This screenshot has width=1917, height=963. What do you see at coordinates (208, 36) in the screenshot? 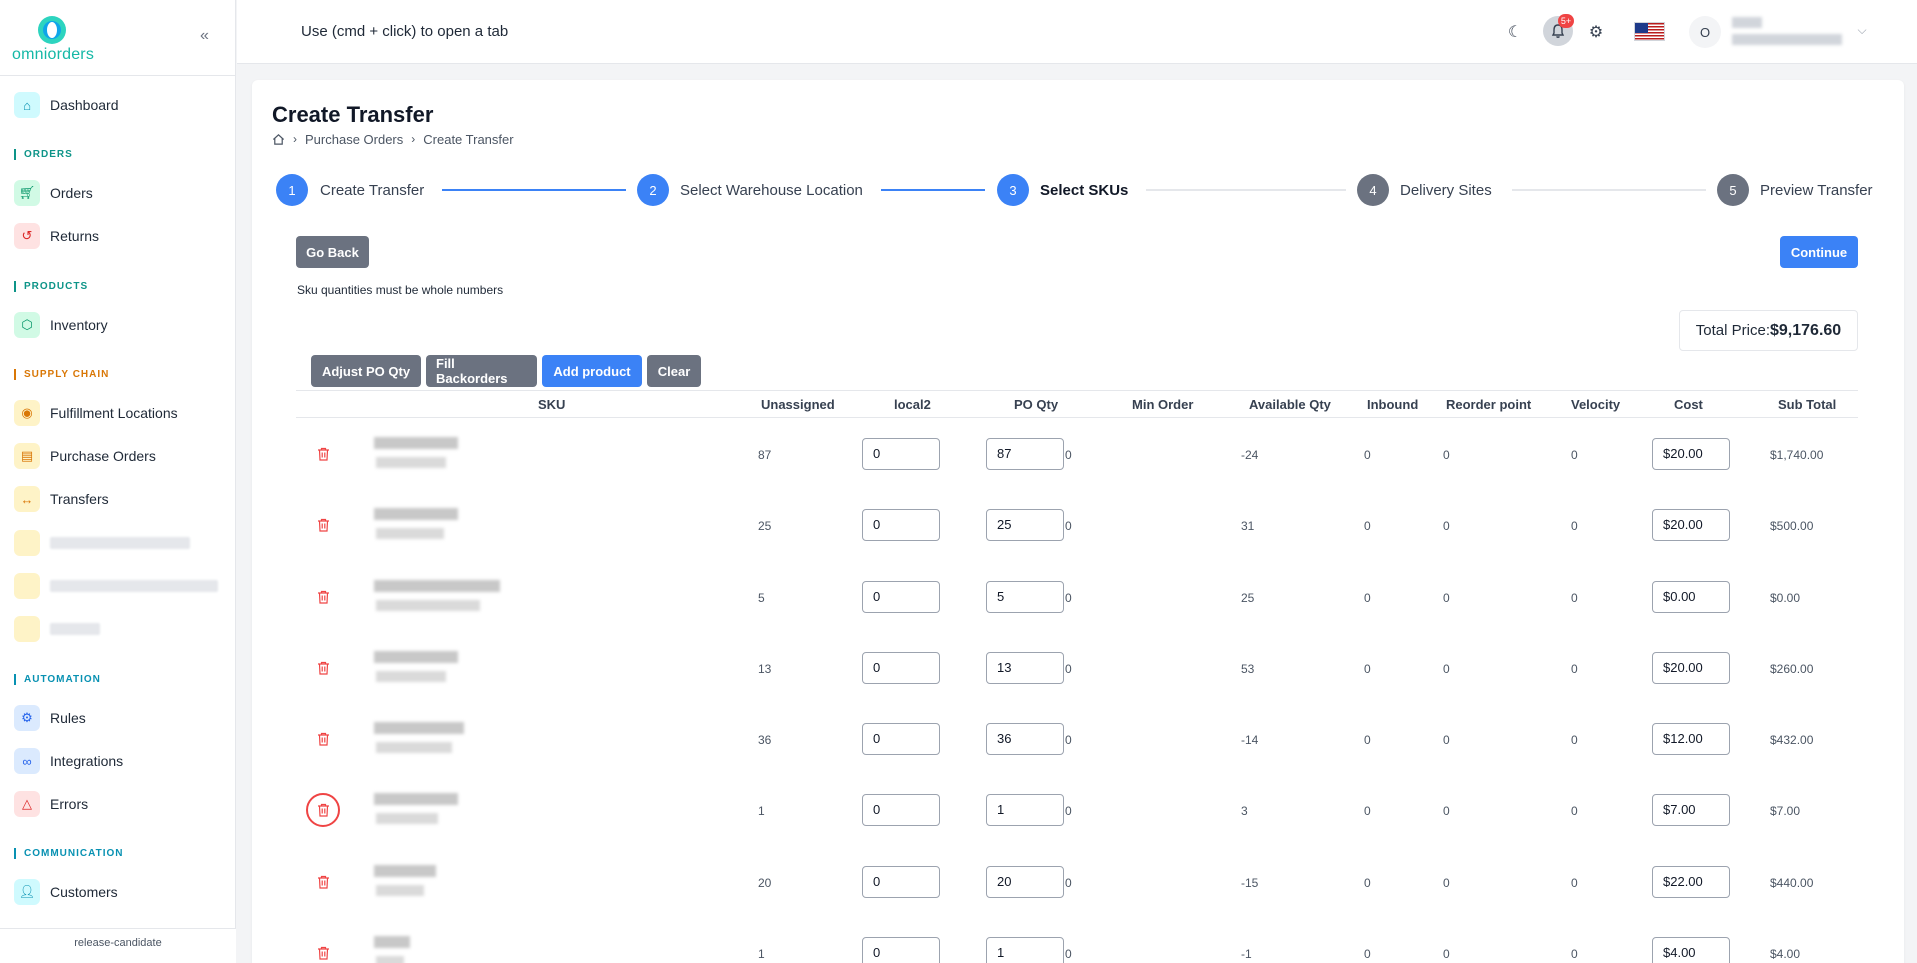
I see `collapse-sidebar-icon: «` at bounding box center [208, 36].